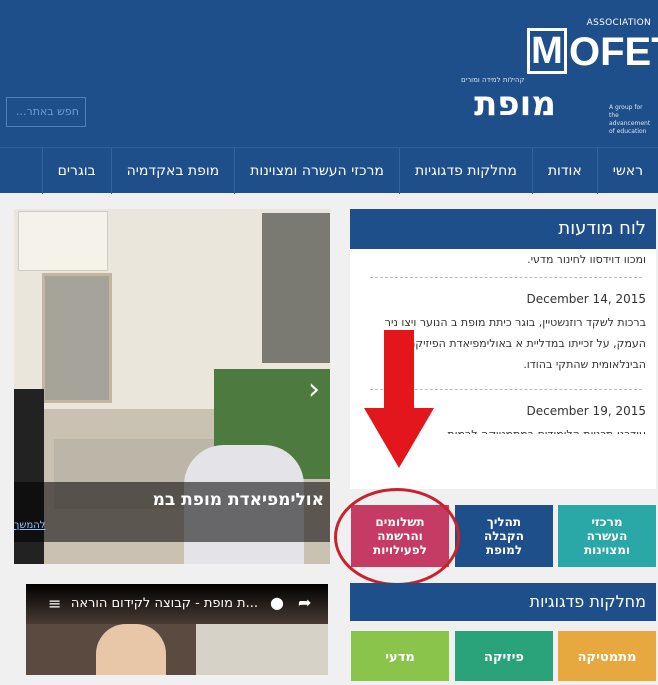 The height and width of the screenshot is (685, 658). What do you see at coordinates (504, 656) in the screenshot?
I see `dept-physics-button: פיזיקה` at bounding box center [504, 656].